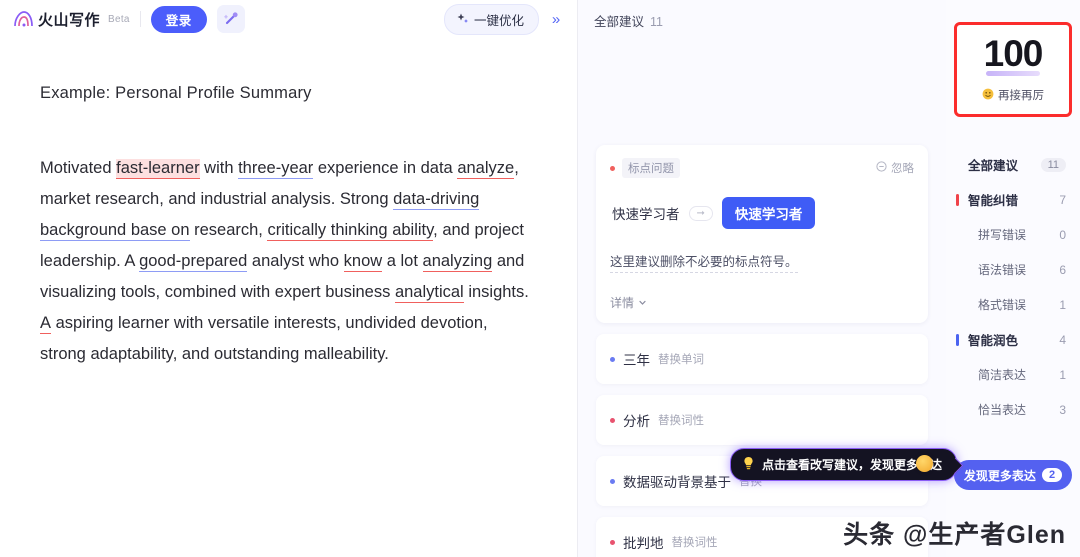 The width and height of the screenshot is (1080, 557). I want to click on filter-item-智能润色: 智能润色 4, so click(1013, 339).